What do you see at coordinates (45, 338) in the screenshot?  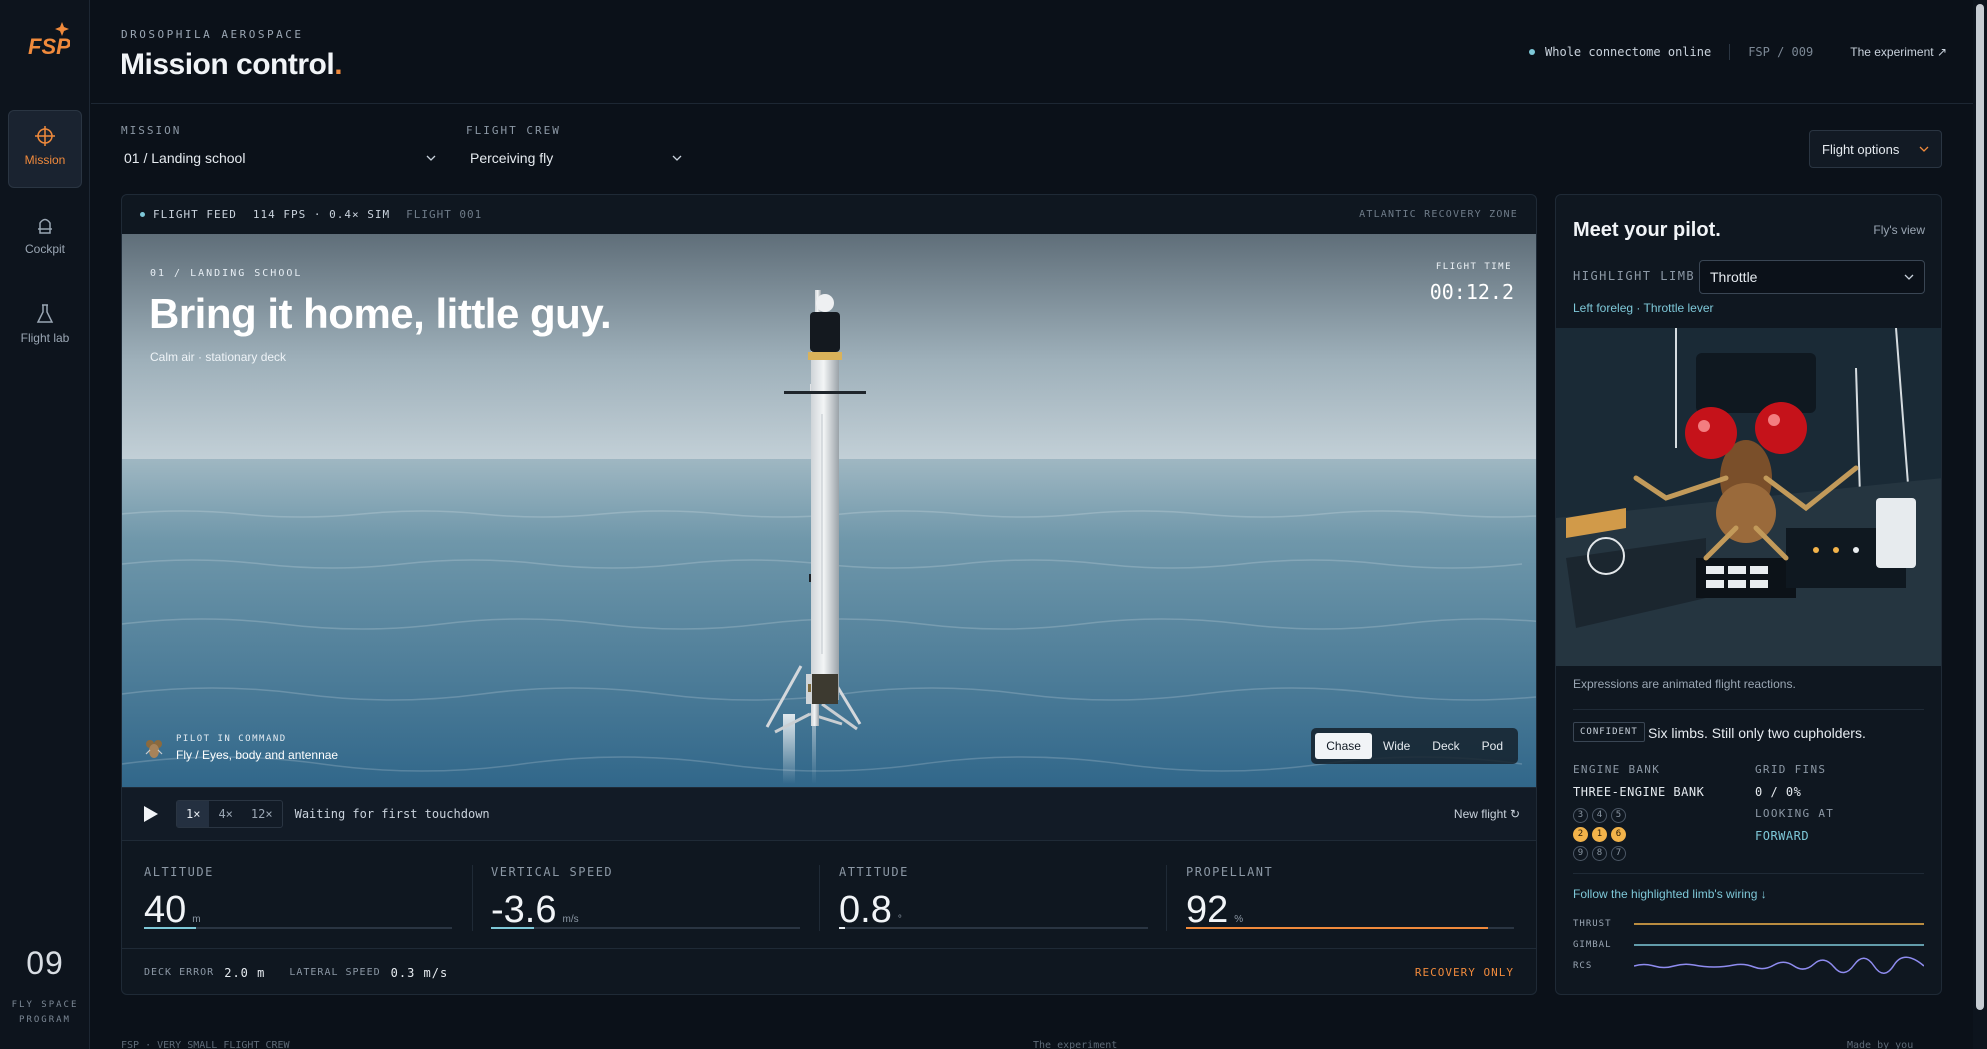 I see `sidebar-item-label: Flight lab` at bounding box center [45, 338].